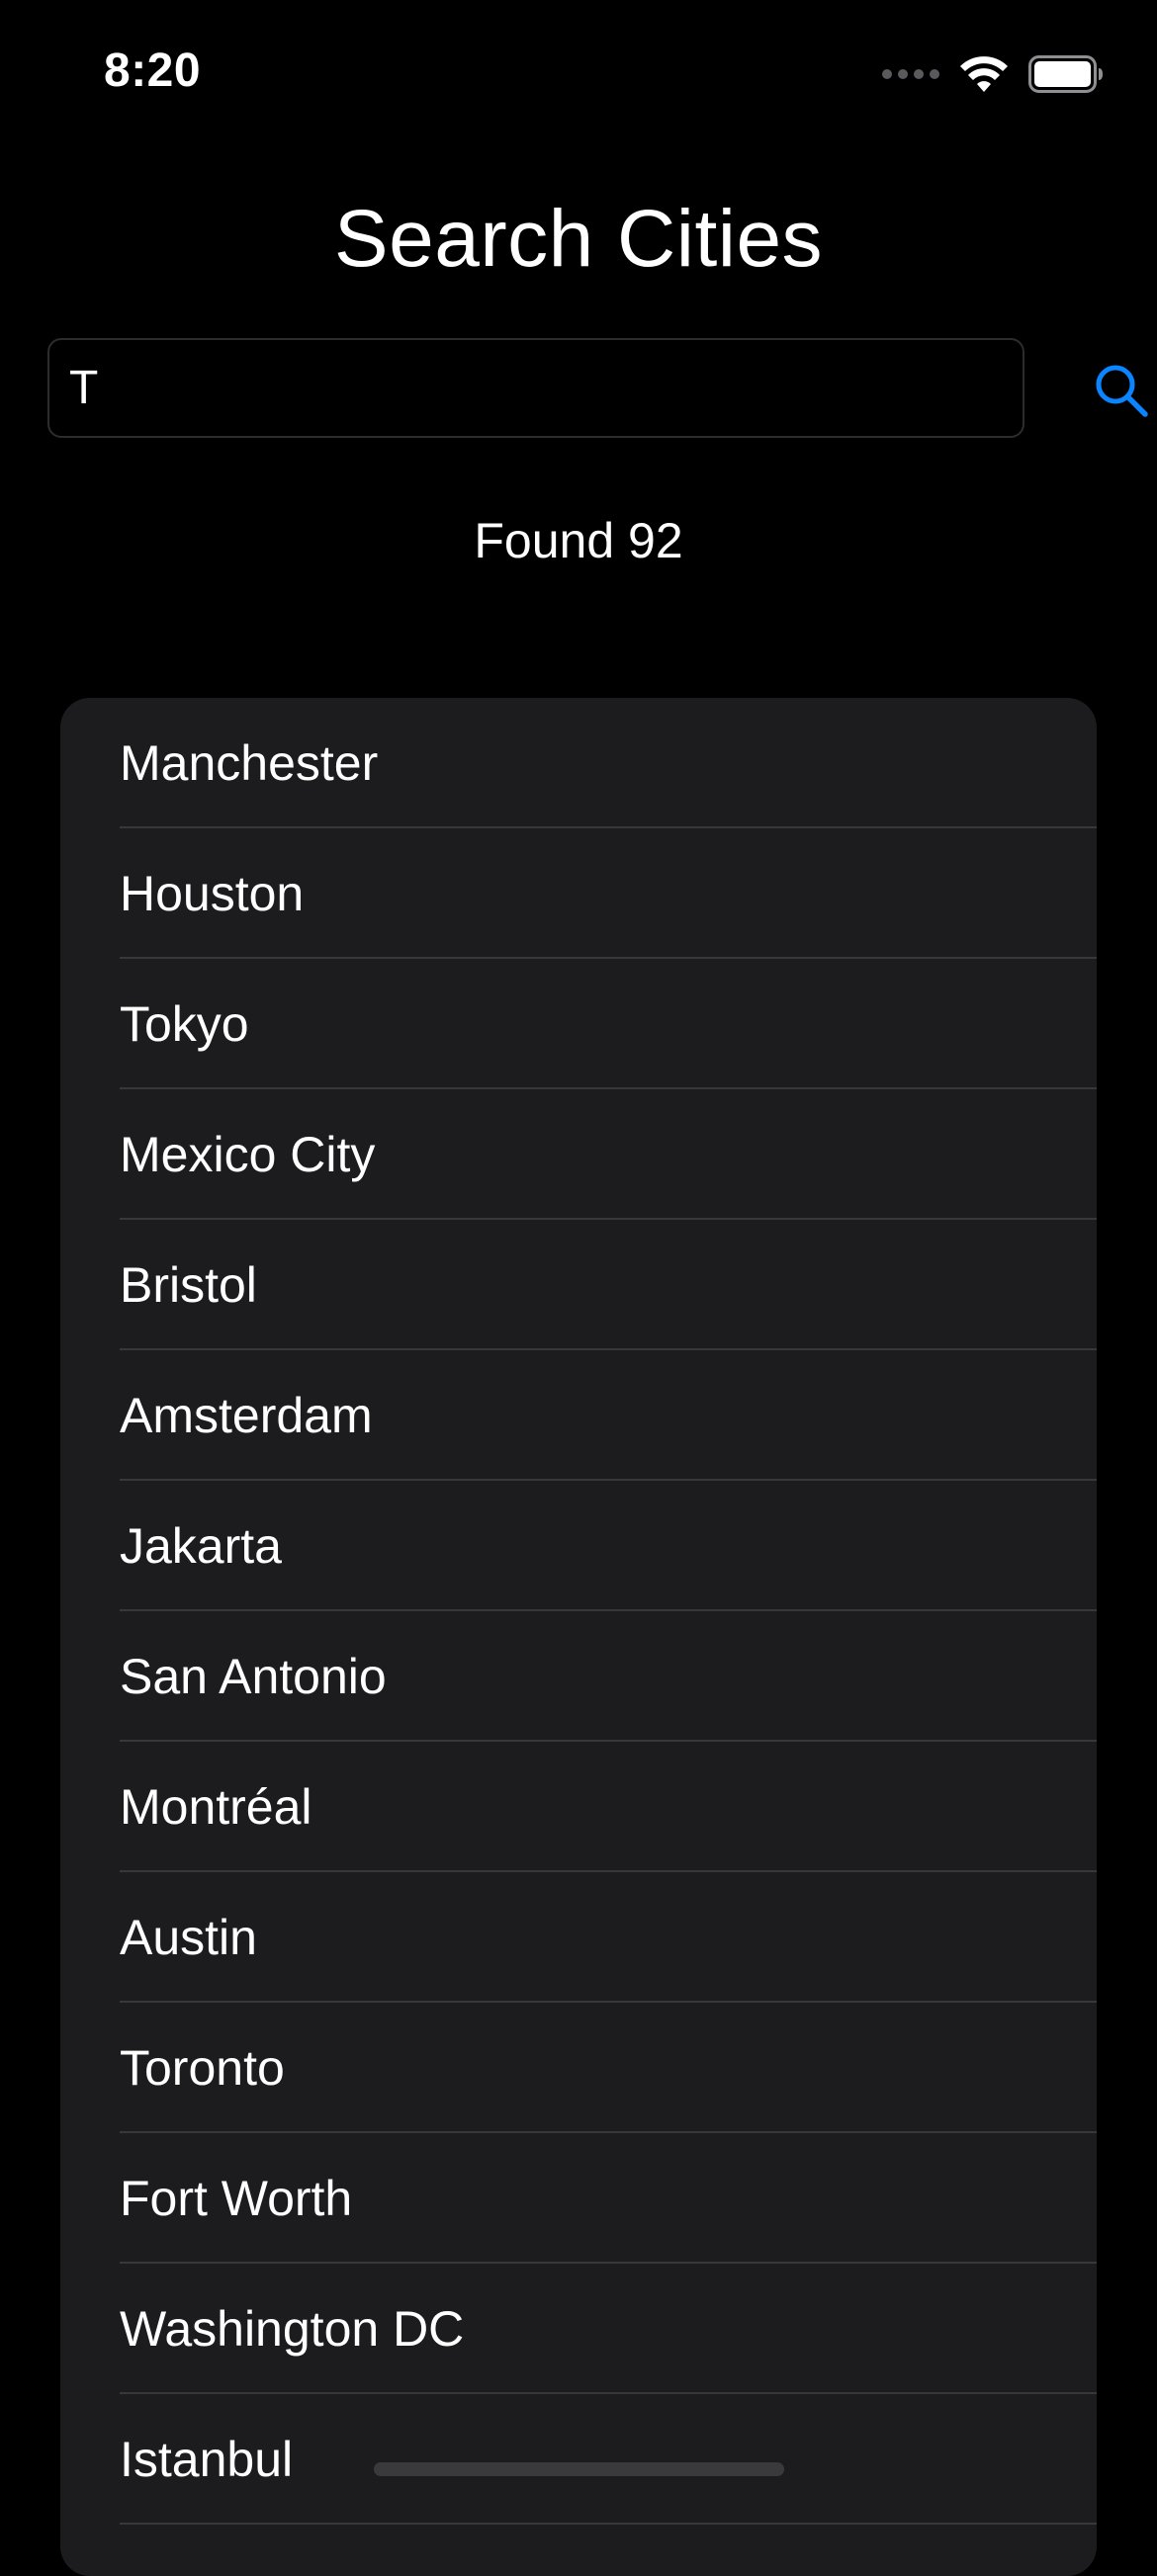 This screenshot has height=2576, width=1157. Describe the element at coordinates (1122, 391) in the screenshot. I see `search-icon` at that location.